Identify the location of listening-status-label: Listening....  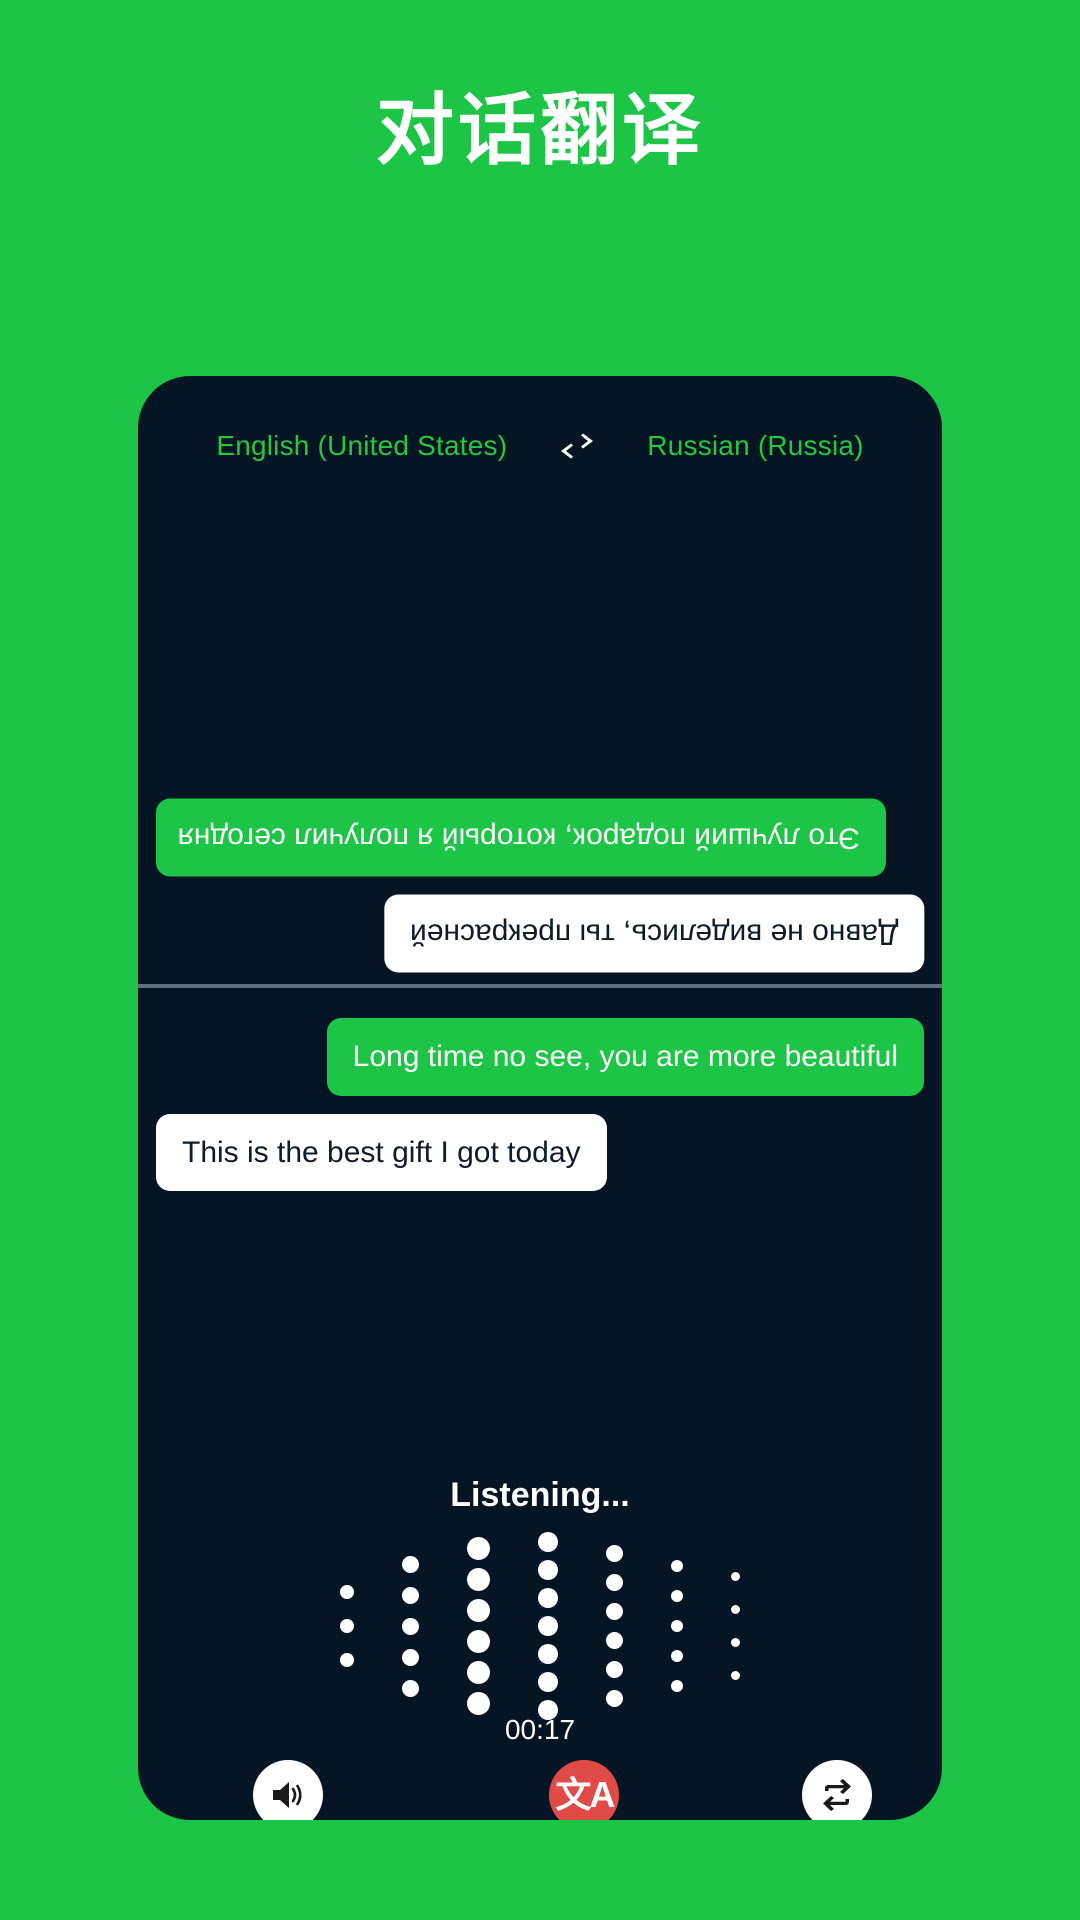
(540, 1495).